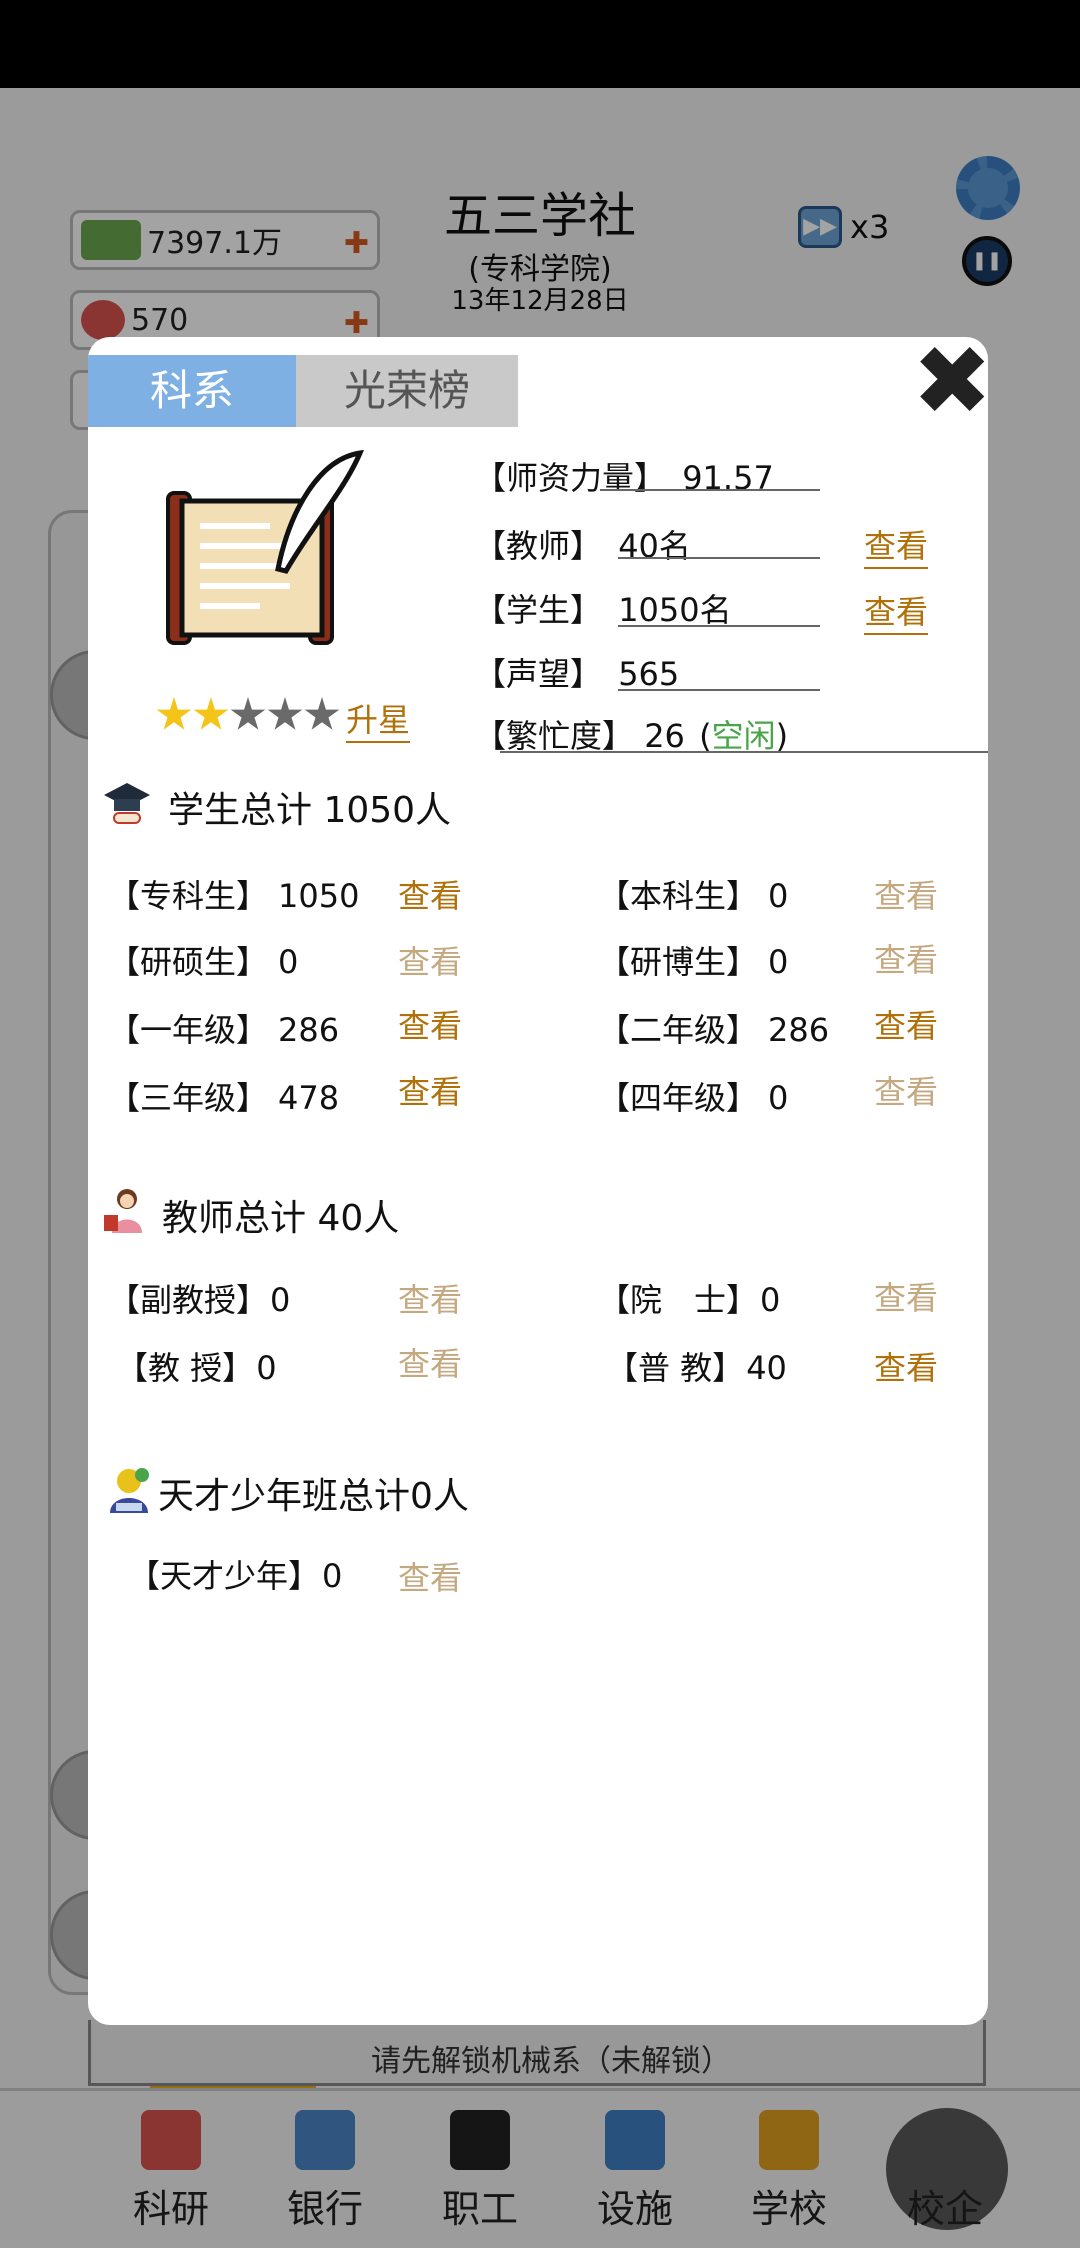 Image resolution: width=1080 pixels, height=2248 pixels. Describe the element at coordinates (123, 1211) in the screenshot. I see `teacher-icon` at that location.